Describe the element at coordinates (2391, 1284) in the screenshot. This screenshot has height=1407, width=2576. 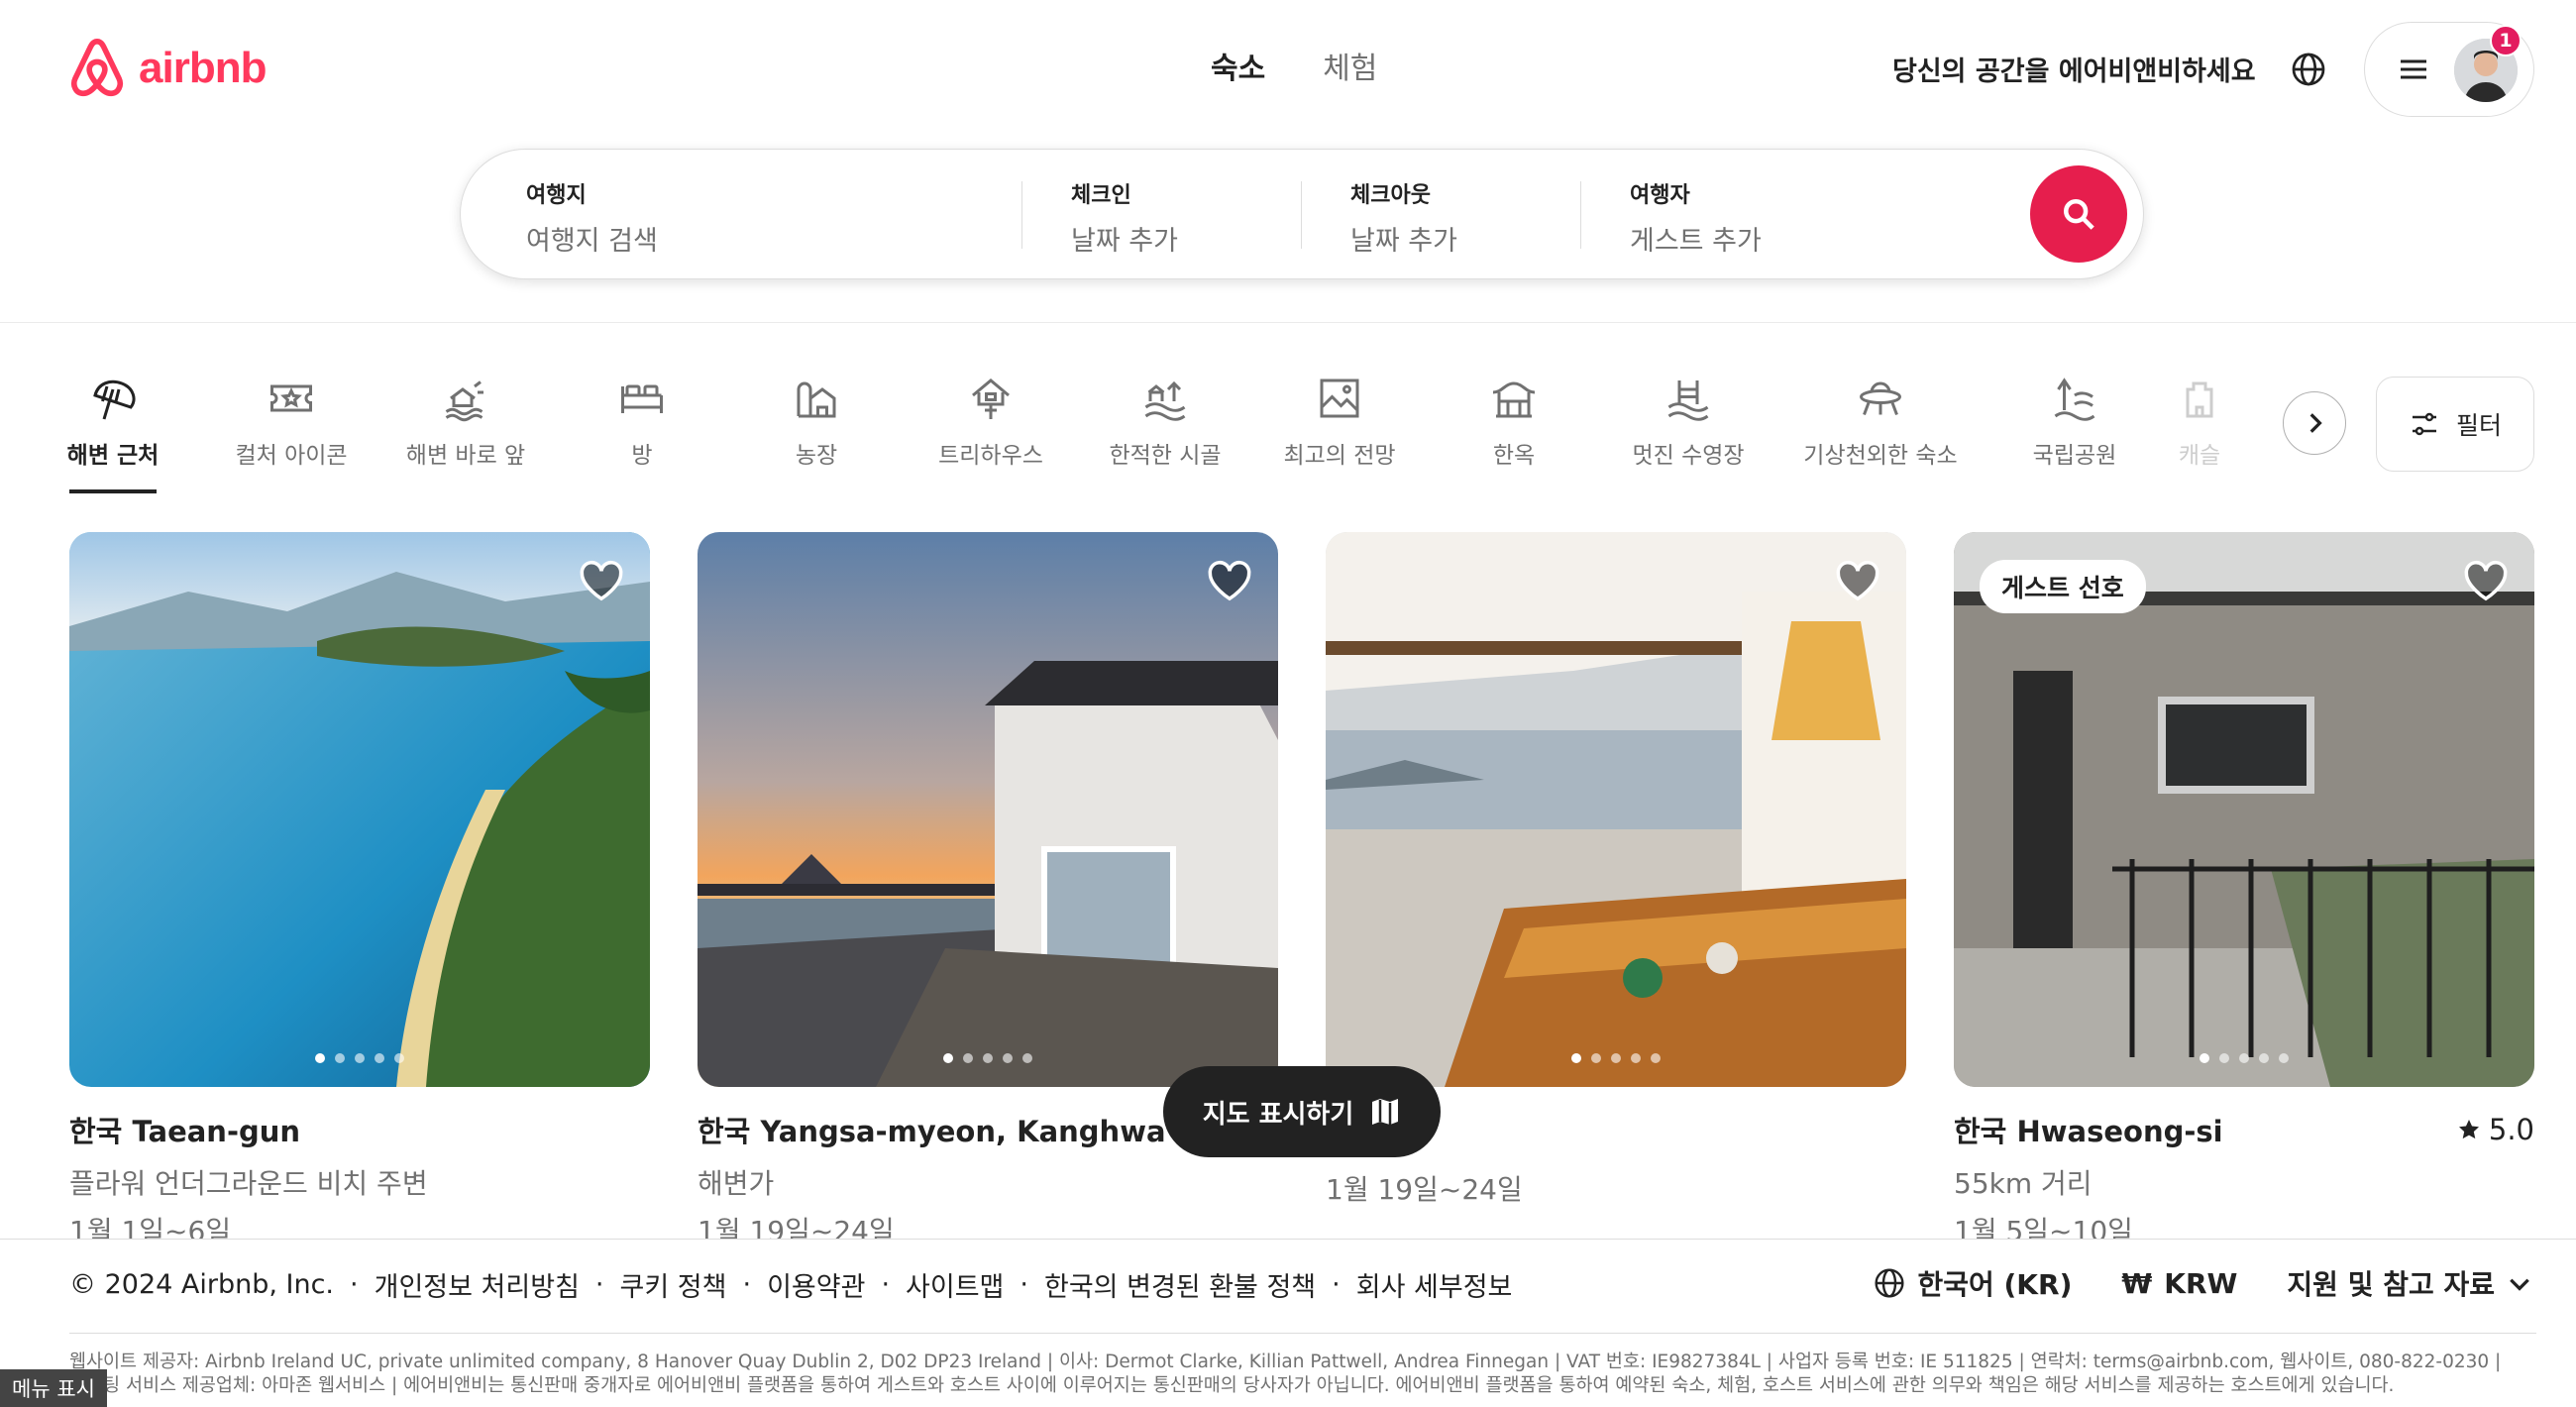
I see `support-label: 지원 및 참고 자료` at that location.